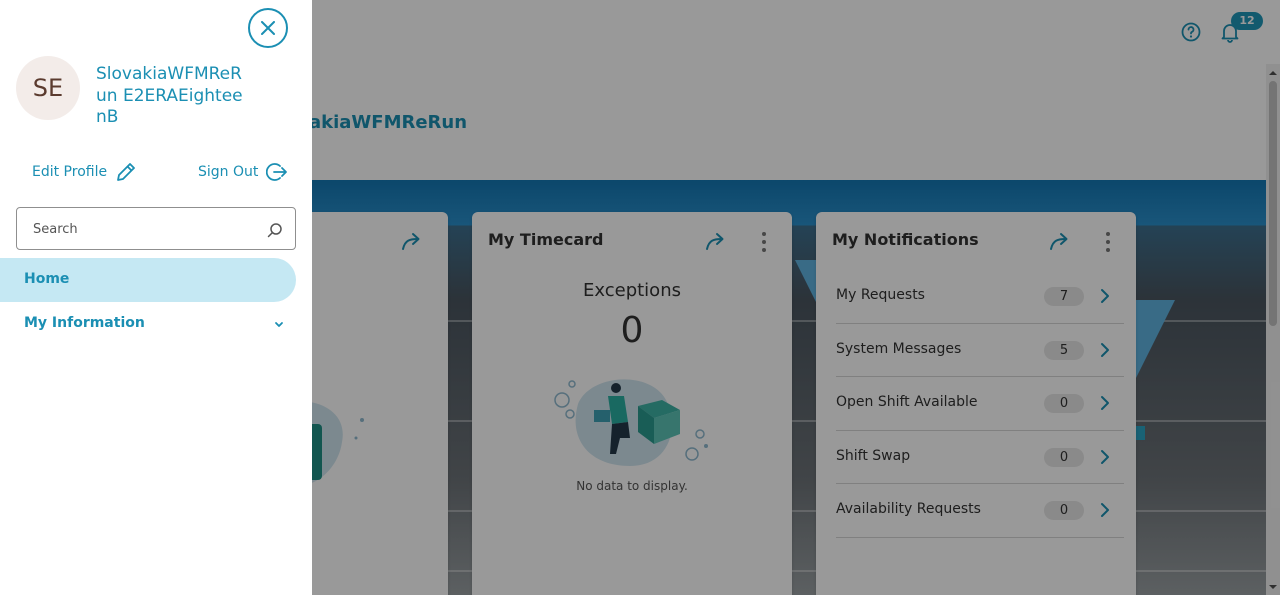 The width and height of the screenshot is (1280, 595). I want to click on nav-item-home: Home, so click(148, 280).